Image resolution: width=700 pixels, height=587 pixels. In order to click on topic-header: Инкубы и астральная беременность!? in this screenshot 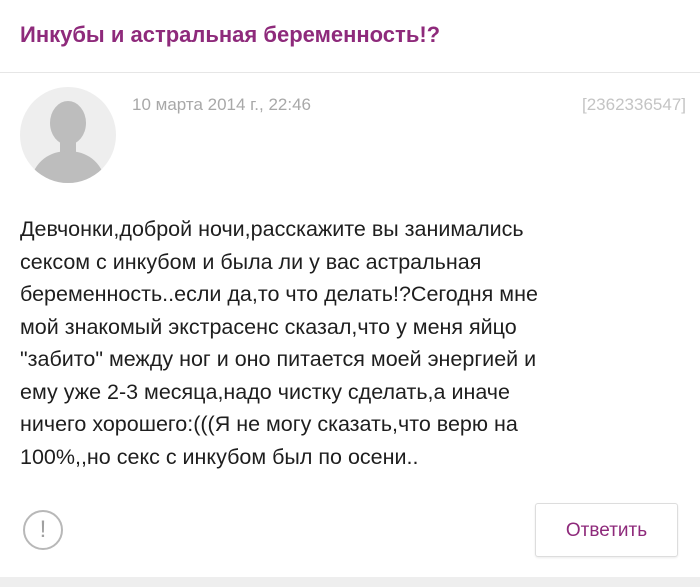, I will do `click(350, 36)`.